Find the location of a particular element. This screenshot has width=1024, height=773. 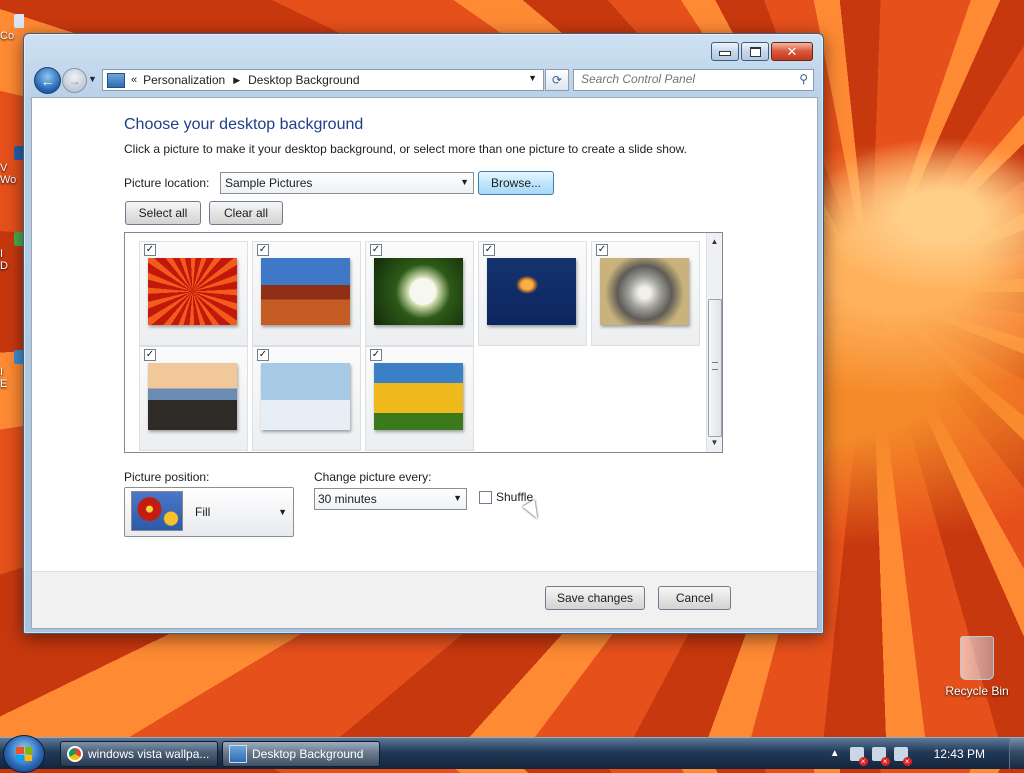

notification-area: ▲ 12:43 PM is located at coordinates (927, 753).